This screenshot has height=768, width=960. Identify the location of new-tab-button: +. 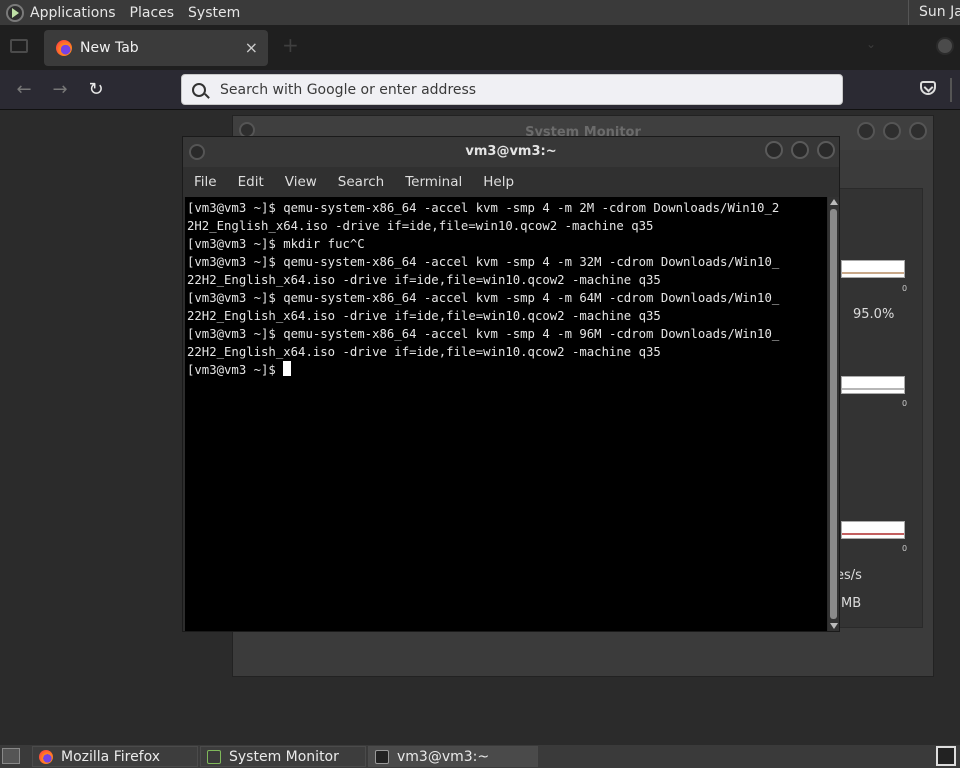
(290, 45).